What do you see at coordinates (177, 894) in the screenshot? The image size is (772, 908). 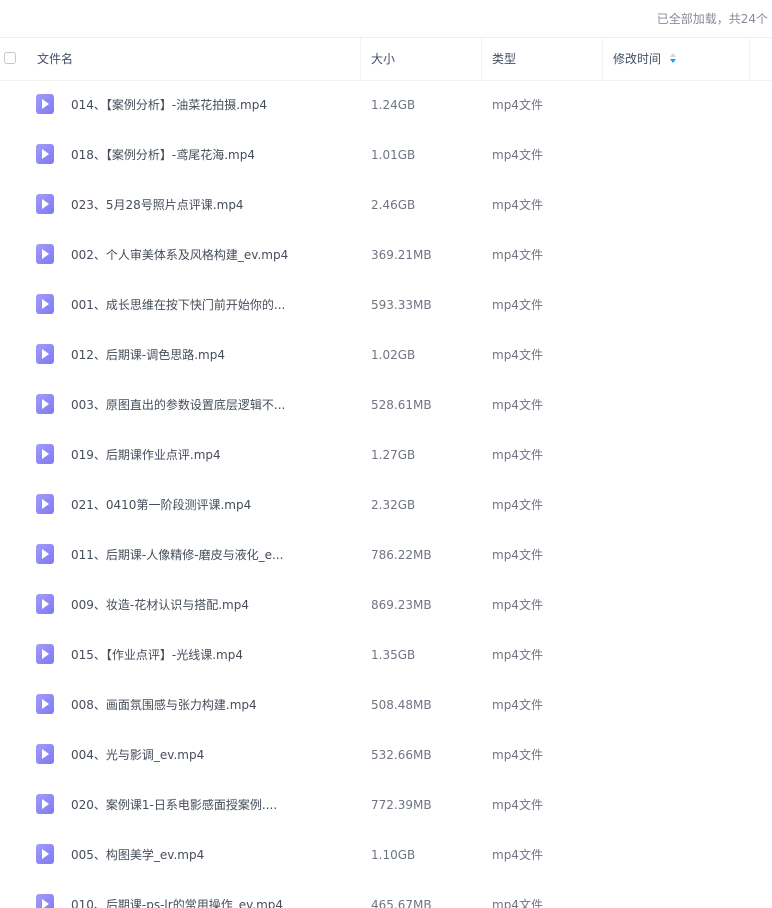 I see `file-name: 010、后期课-ps-lr的常用操作_ev.mp4` at bounding box center [177, 894].